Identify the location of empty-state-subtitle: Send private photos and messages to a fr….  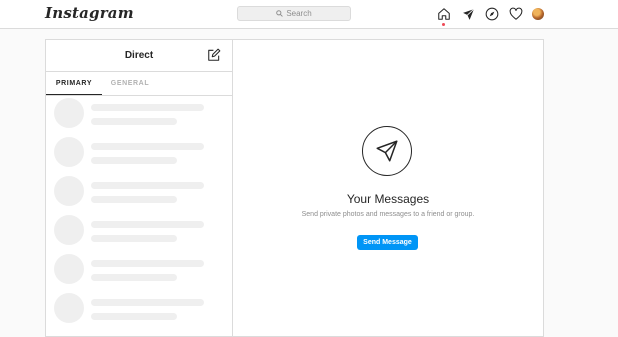
(388, 214).